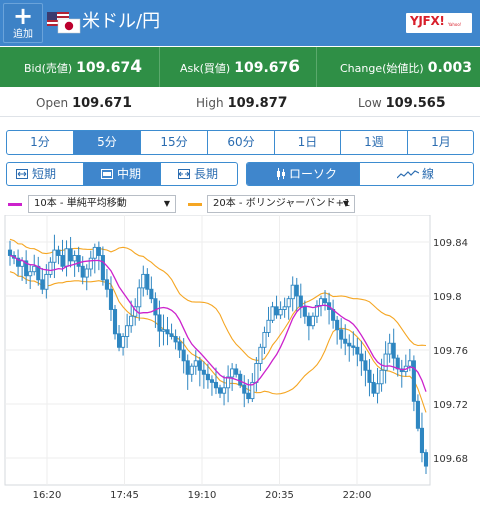 The width and height of the screenshot is (480, 510). Describe the element at coordinates (40, 142) in the screenshot. I see `period-tab-1min: 1分` at that location.